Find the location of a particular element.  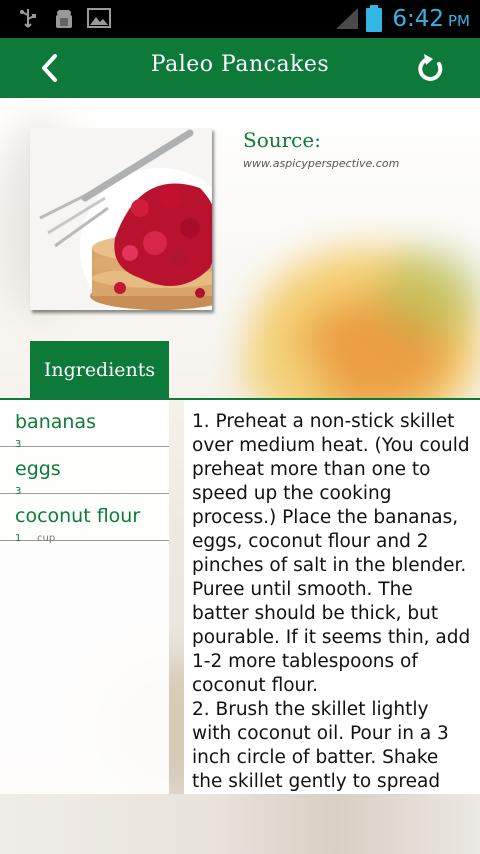

ingredient-name: coconut flour is located at coordinates (78, 516).